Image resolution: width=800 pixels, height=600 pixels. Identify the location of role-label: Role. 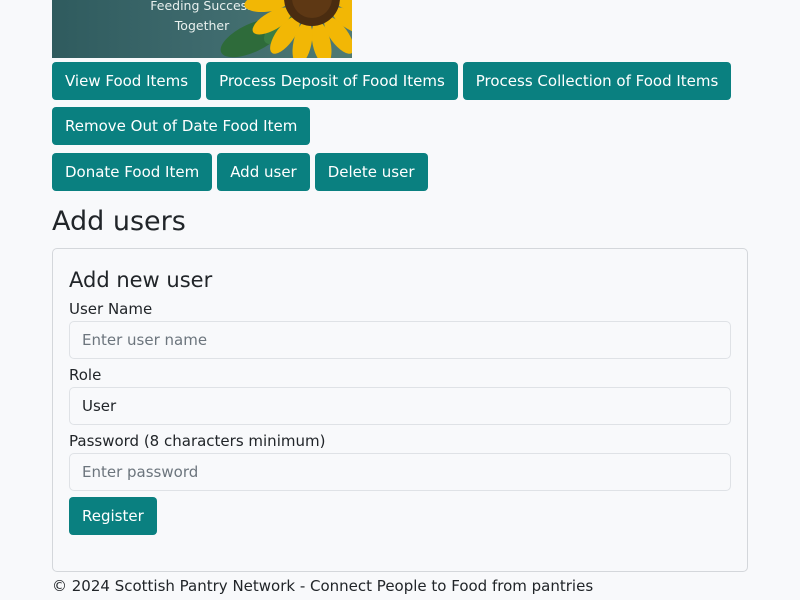
(85, 375).